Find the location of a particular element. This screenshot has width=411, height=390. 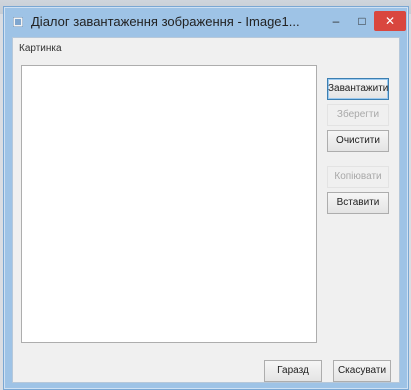

maximize-icon: □ is located at coordinates (362, 21).